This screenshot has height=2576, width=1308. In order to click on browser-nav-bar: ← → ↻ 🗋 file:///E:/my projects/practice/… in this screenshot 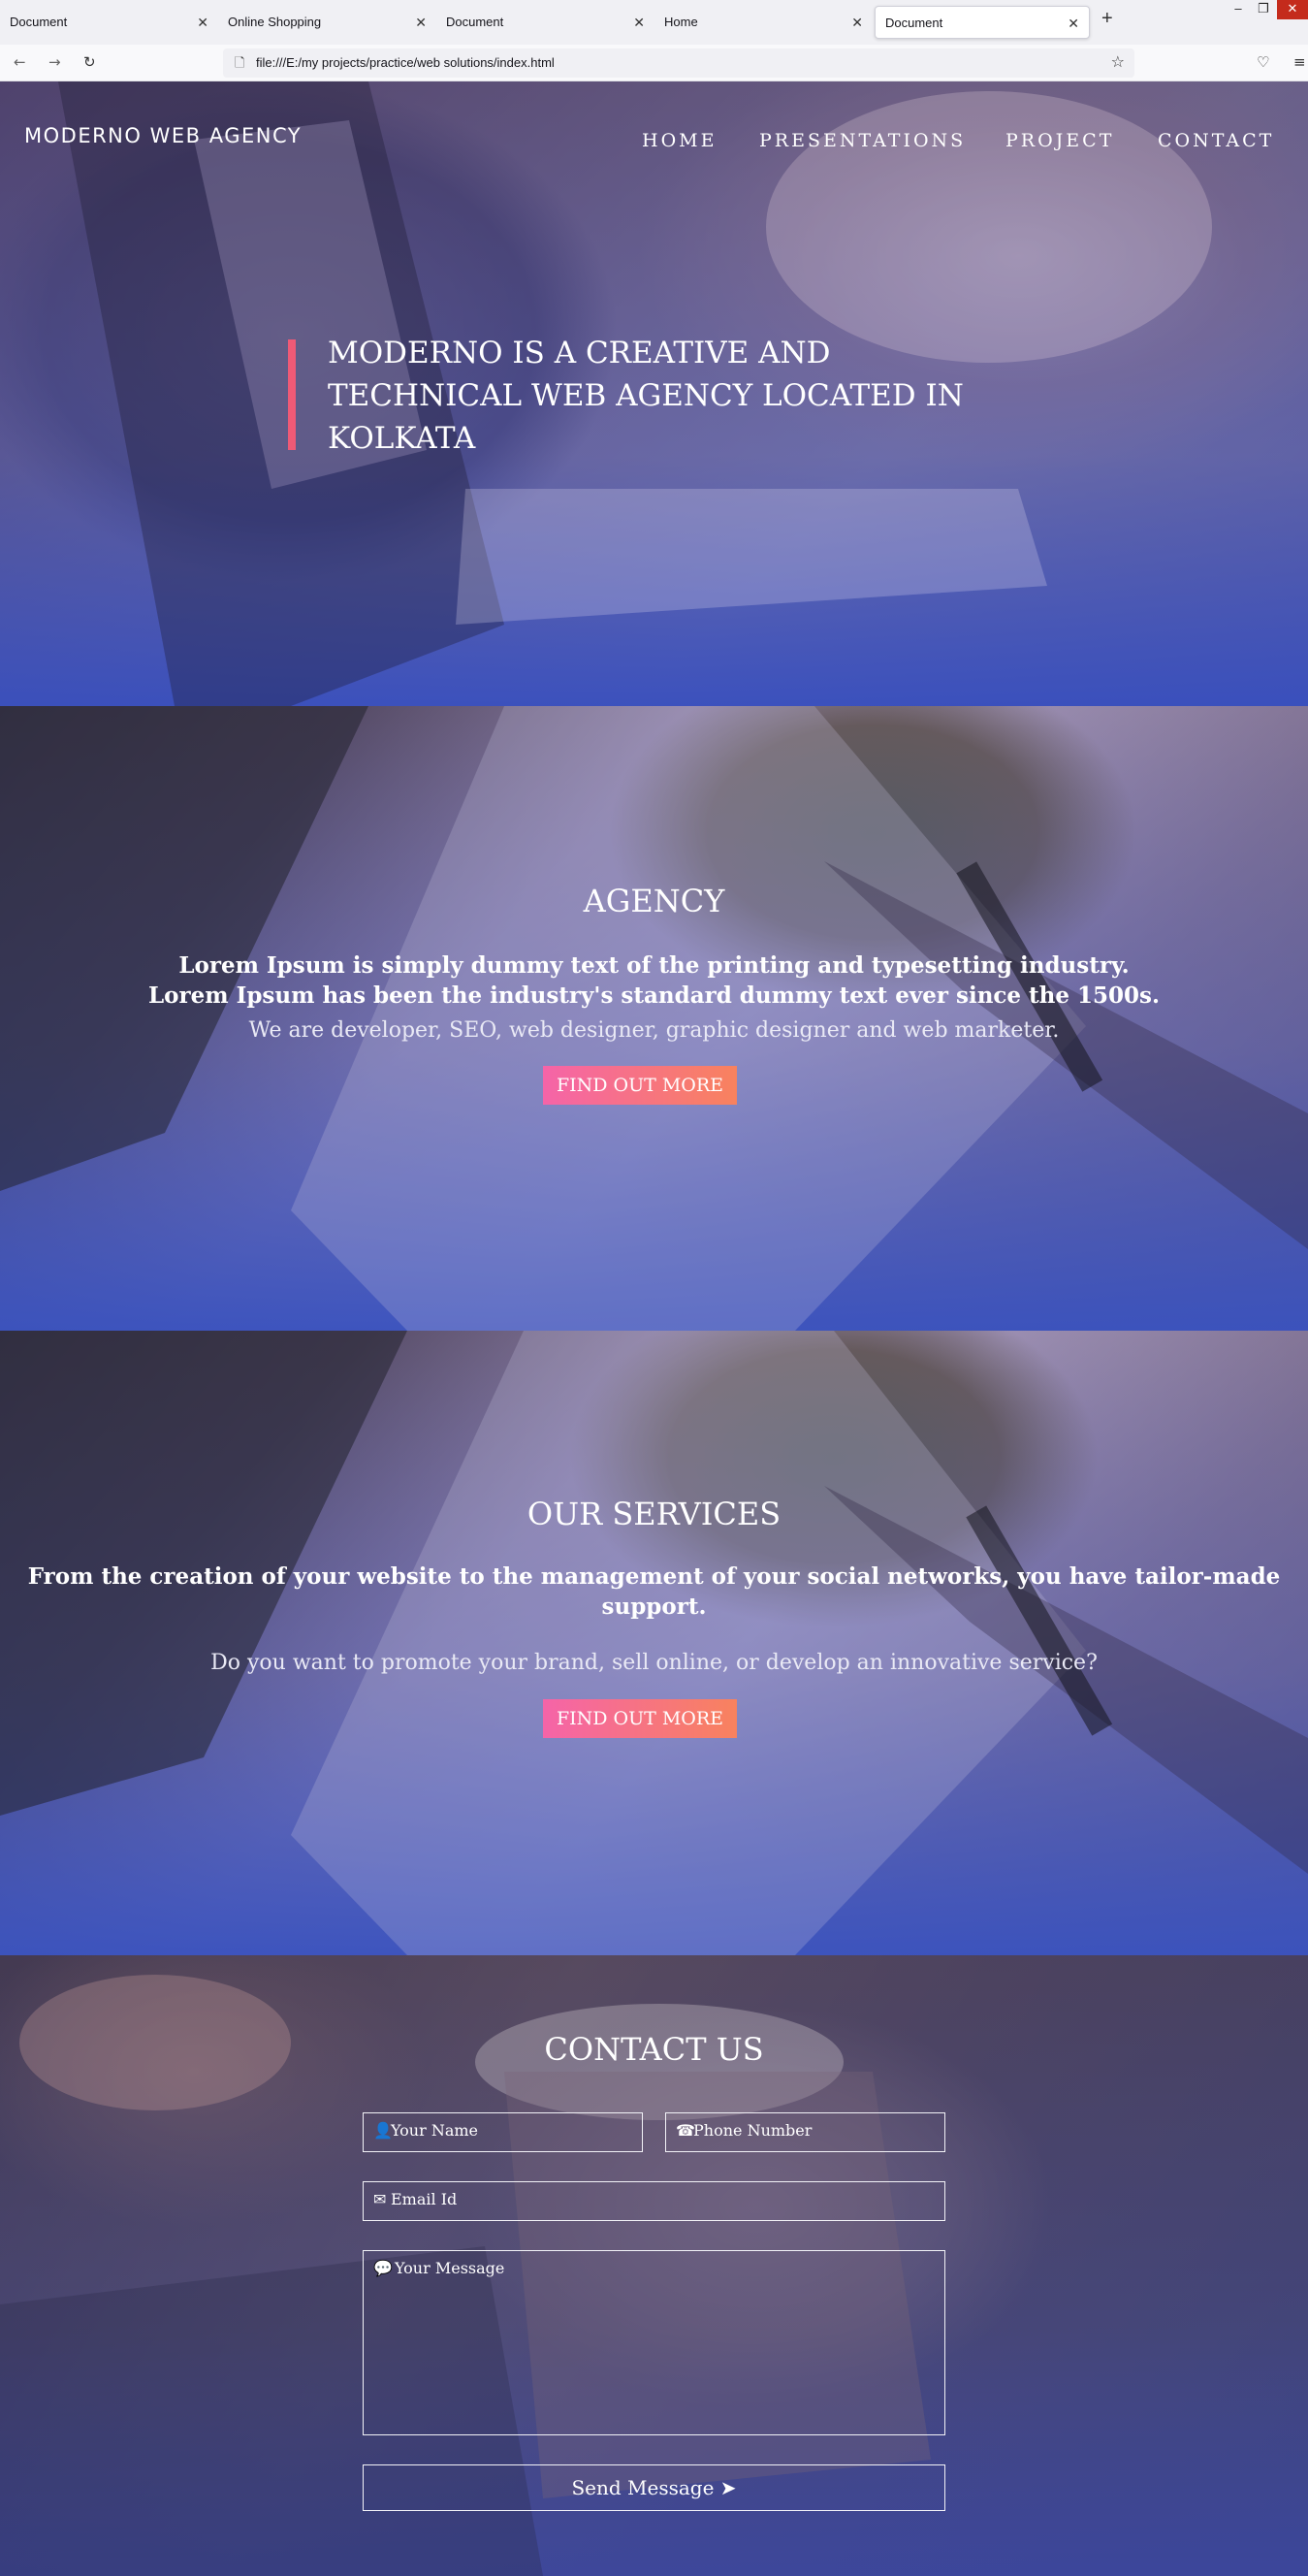, I will do `click(654, 63)`.